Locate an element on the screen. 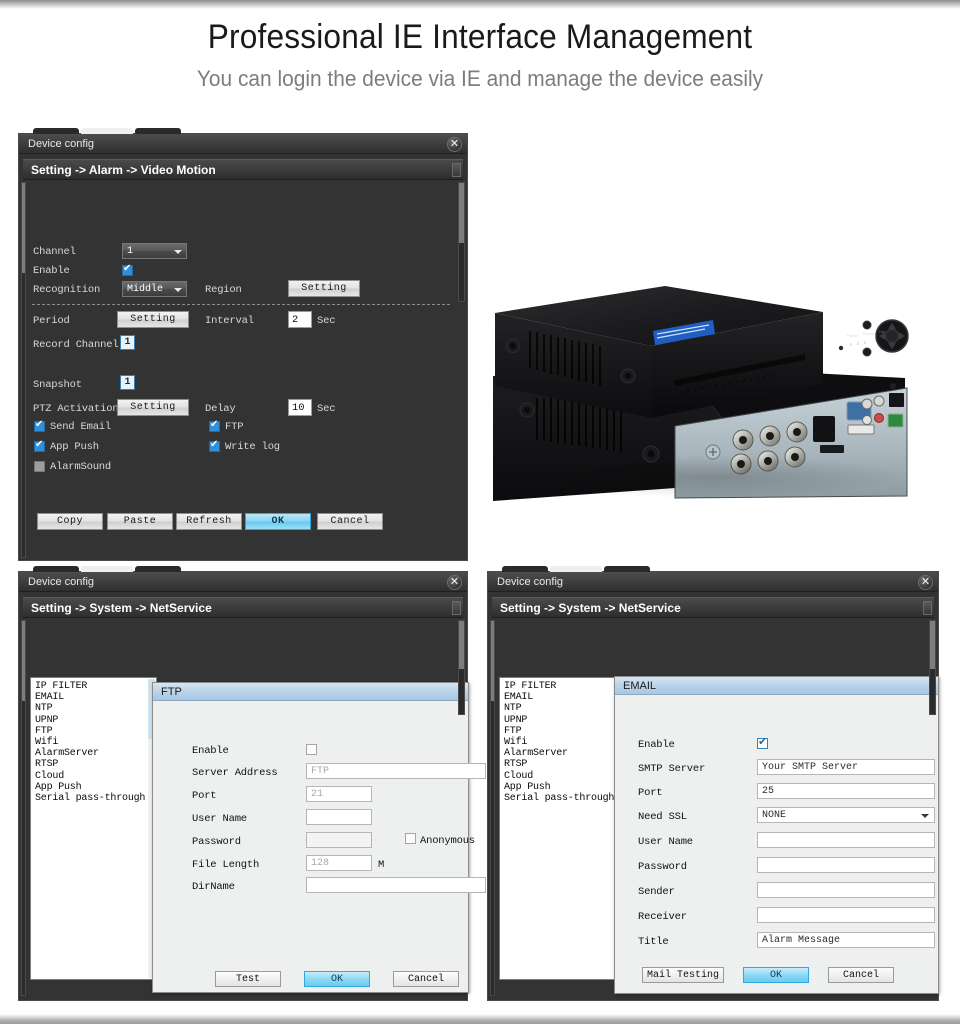 This screenshot has height=1024, width=960. dirname-input is located at coordinates (396, 885).